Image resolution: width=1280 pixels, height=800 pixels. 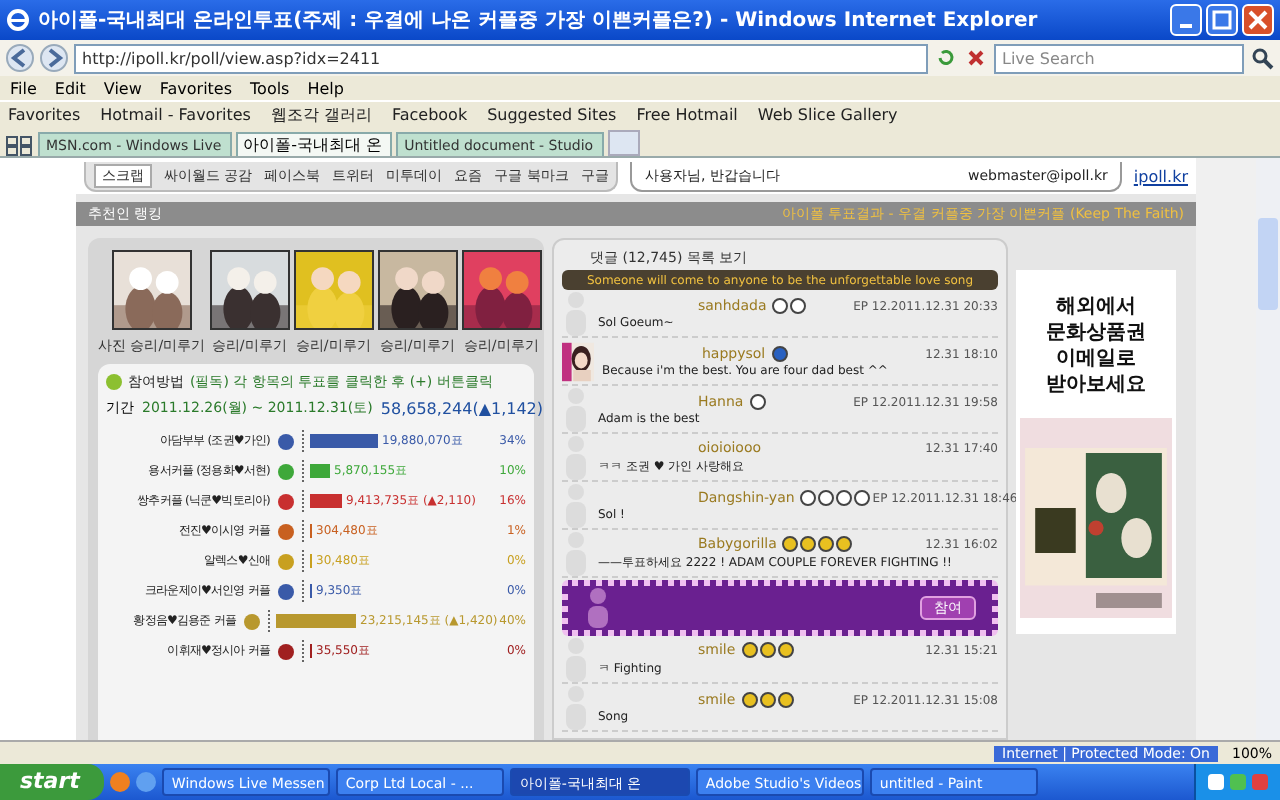 What do you see at coordinates (18, 20) in the screenshot?
I see `browser-icon` at bounding box center [18, 20].